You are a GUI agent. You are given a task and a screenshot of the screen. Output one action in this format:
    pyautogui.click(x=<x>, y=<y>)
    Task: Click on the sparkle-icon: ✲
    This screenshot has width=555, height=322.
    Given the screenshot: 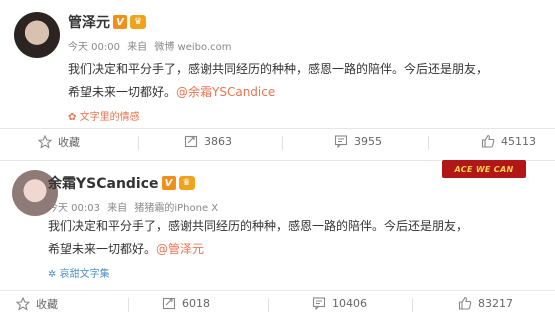 What is the action you would take?
    pyautogui.click(x=52, y=274)
    